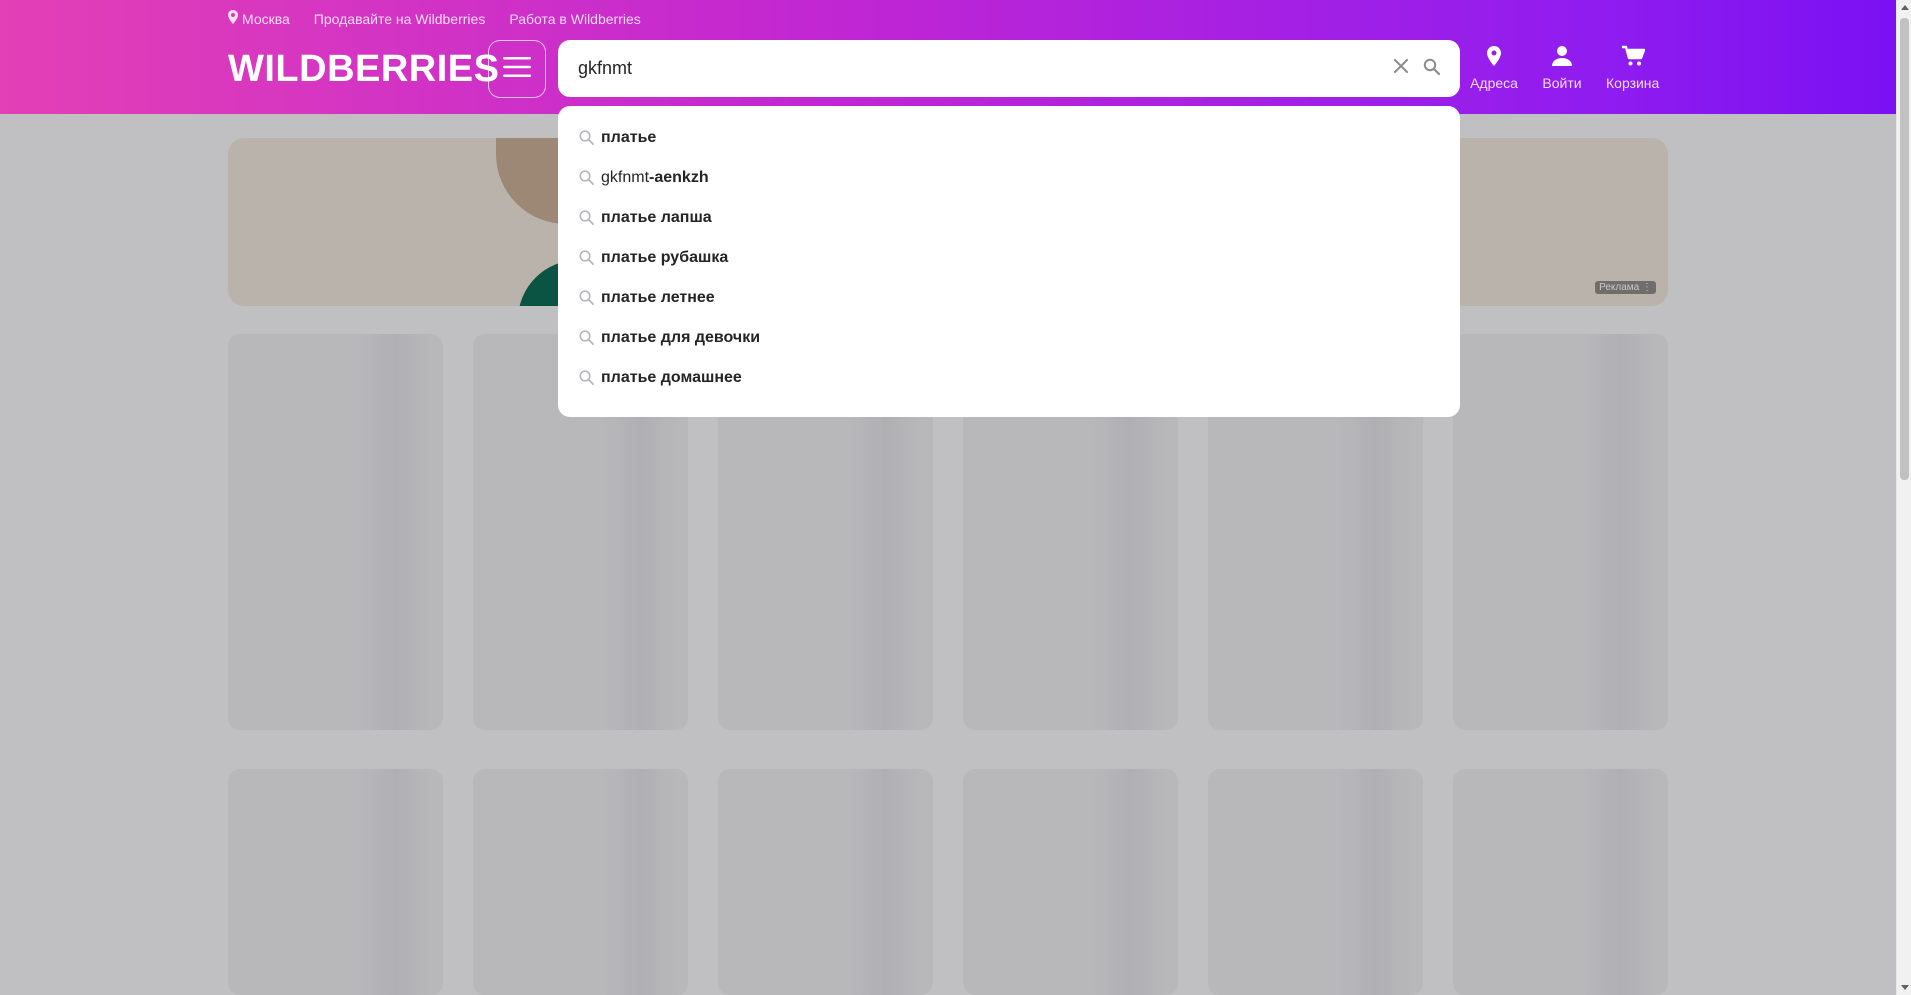 Image resolution: width=1911 pixels, height=995 pixels. I want to click on user-icon, so click(1562, 59).